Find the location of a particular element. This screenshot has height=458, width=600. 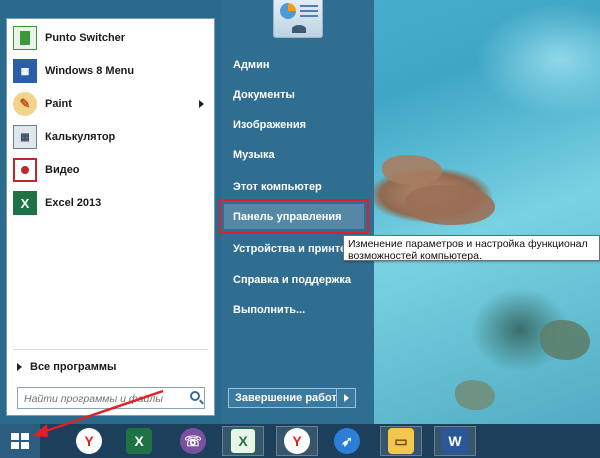

taskbar-yandex-browser: Y is located at coordinates (89, 441).